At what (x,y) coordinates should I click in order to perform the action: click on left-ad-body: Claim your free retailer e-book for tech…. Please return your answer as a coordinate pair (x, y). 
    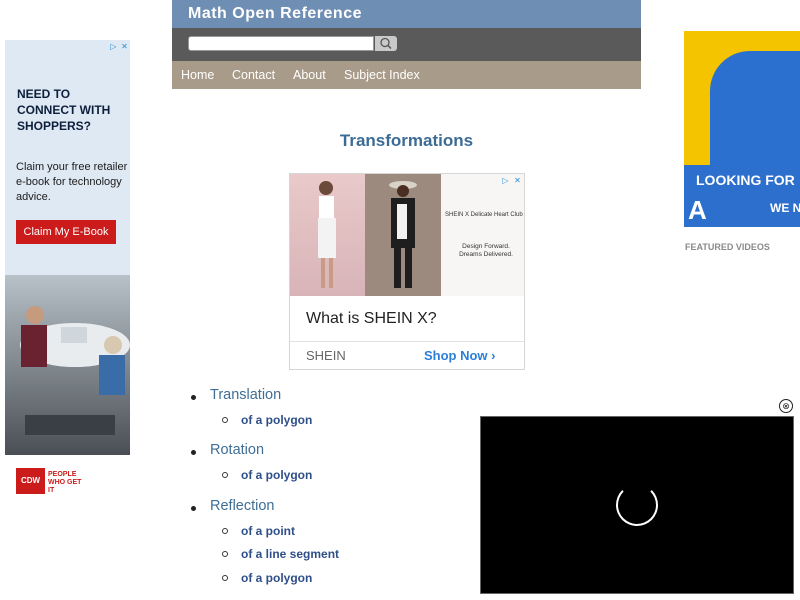
    Looking at the image, I should click on (72, 182).